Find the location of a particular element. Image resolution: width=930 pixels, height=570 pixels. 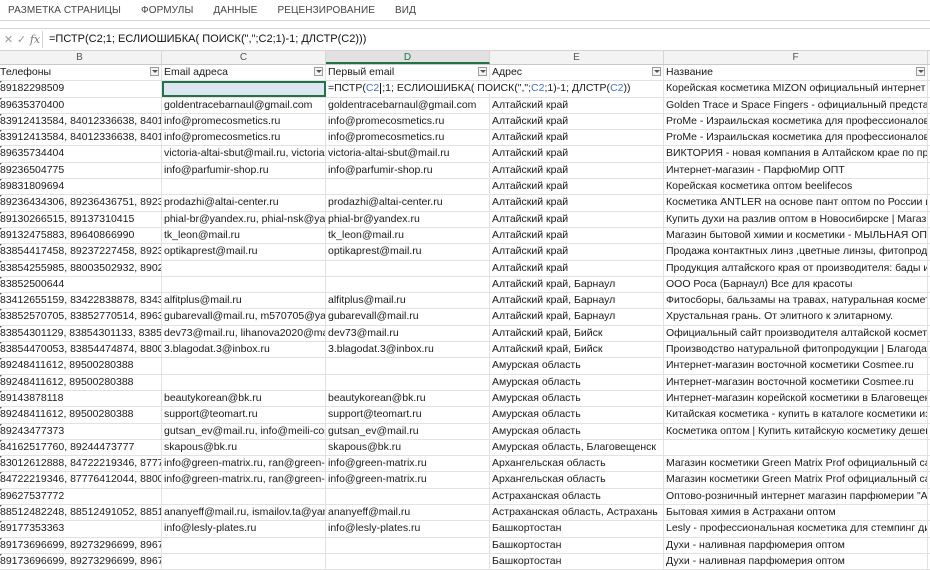

table-cell: Духи - наливная парфюмерия оптом is located at coordinates (796, 561).